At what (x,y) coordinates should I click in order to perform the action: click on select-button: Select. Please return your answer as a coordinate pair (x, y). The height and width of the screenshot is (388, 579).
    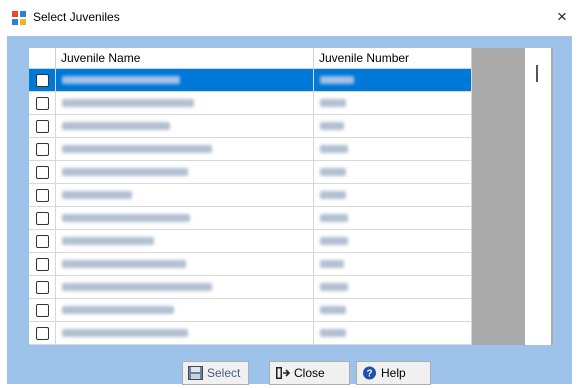
    Looking at the image, I should click on (215, 373).